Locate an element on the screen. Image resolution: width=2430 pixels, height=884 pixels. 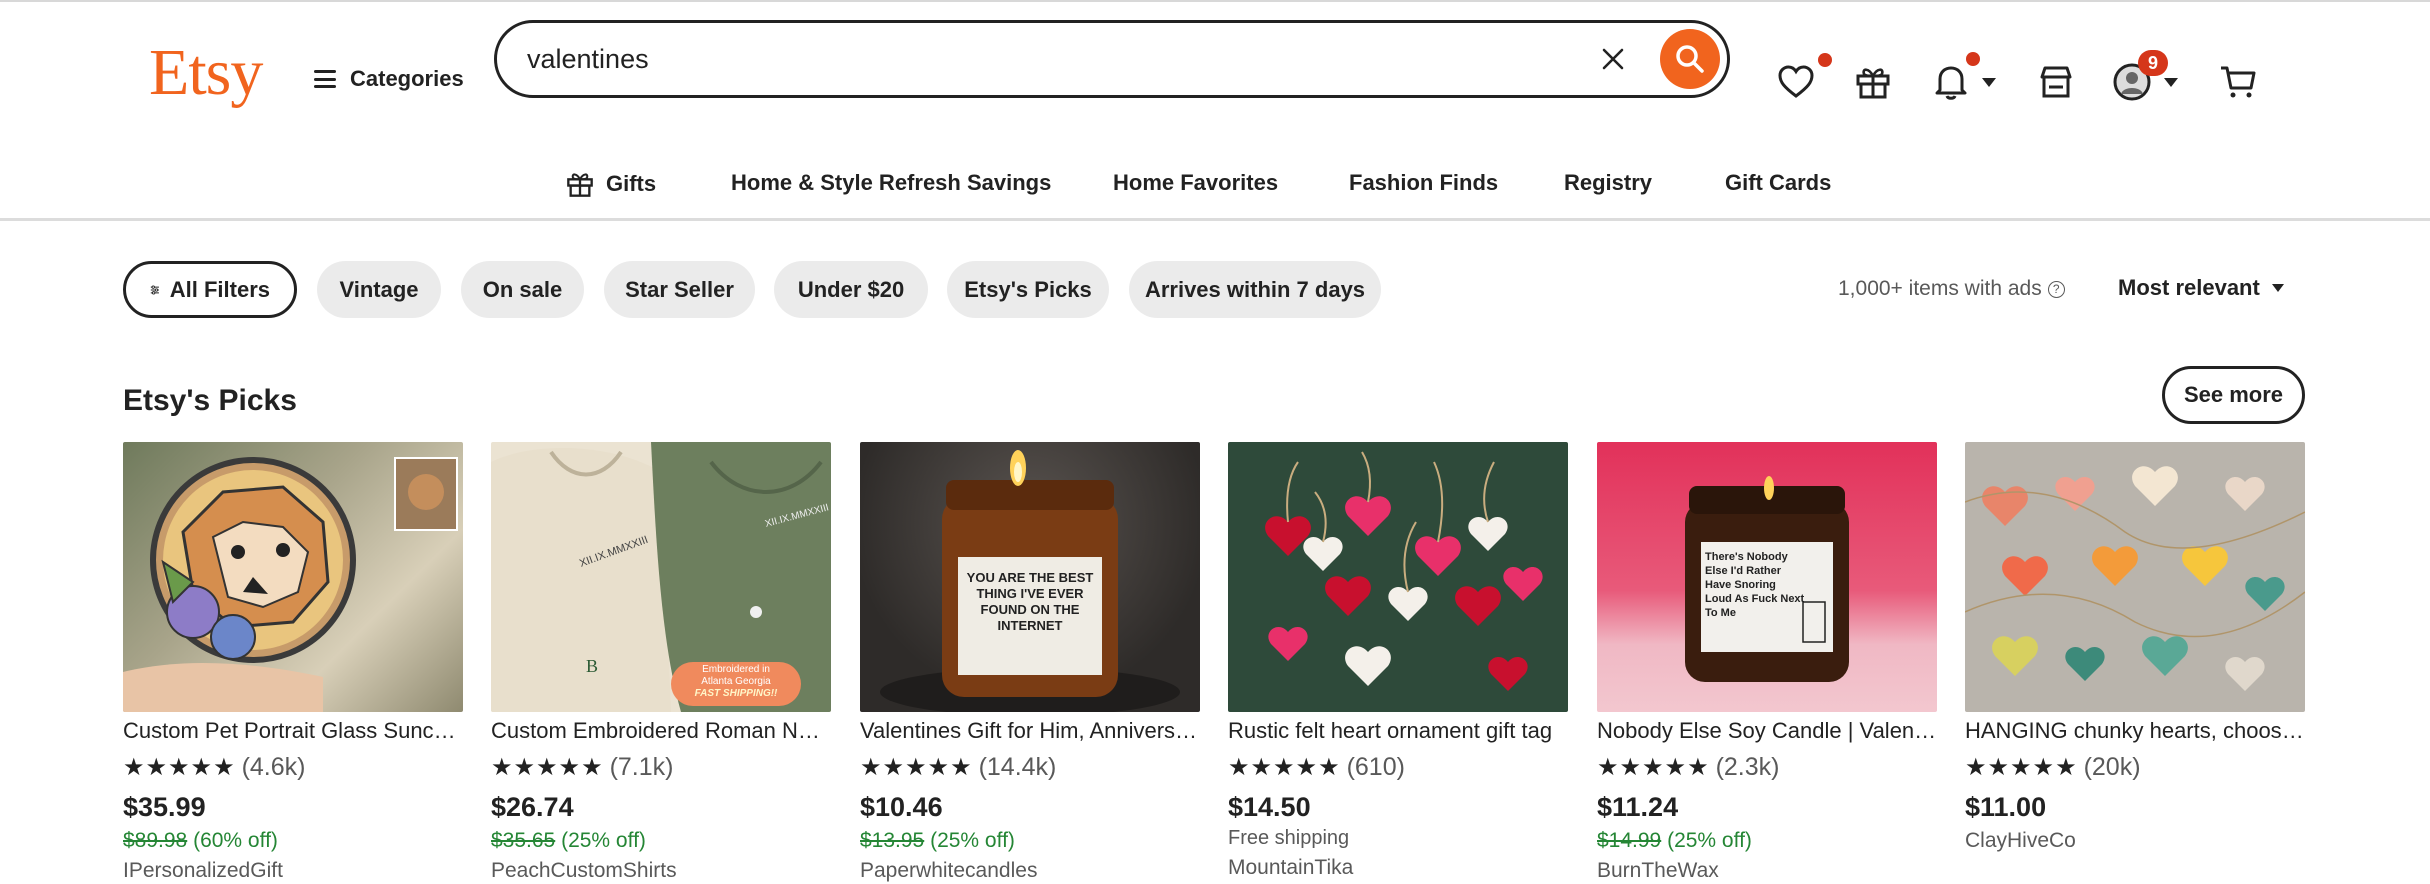
review-count: (20k) is located at coordinates (2112, 767).